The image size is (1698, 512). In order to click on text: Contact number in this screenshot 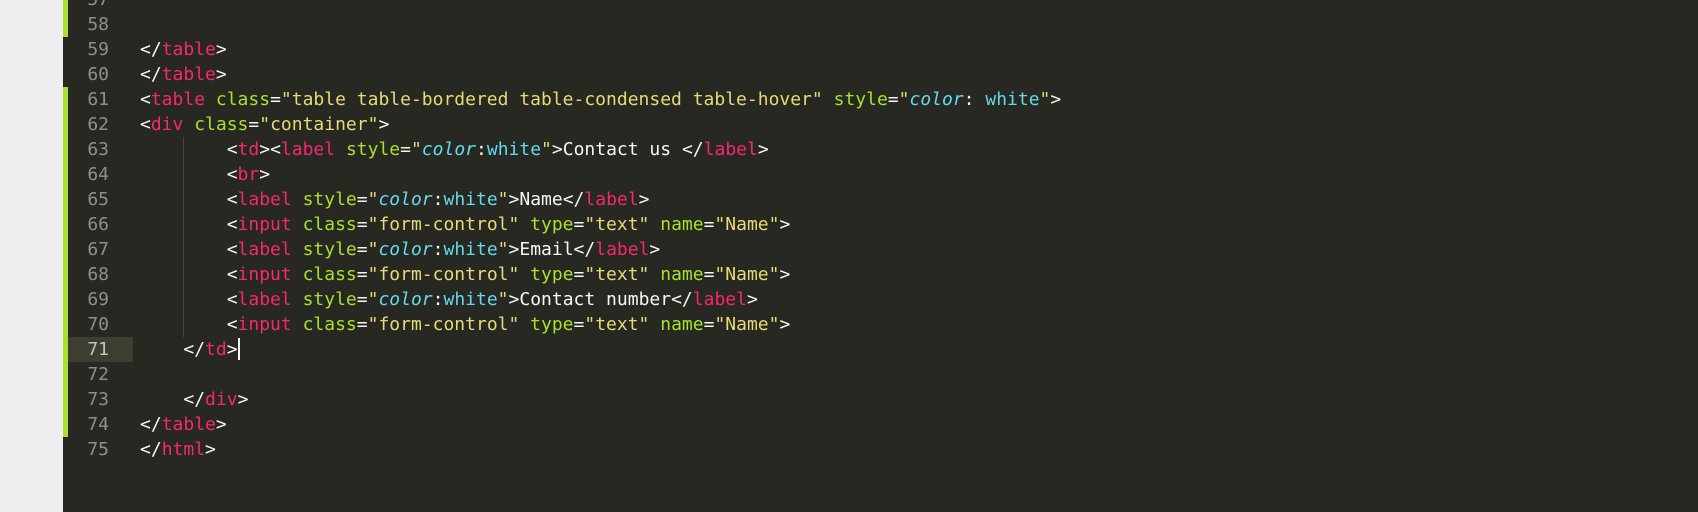, I will do `click(595, 299)`.